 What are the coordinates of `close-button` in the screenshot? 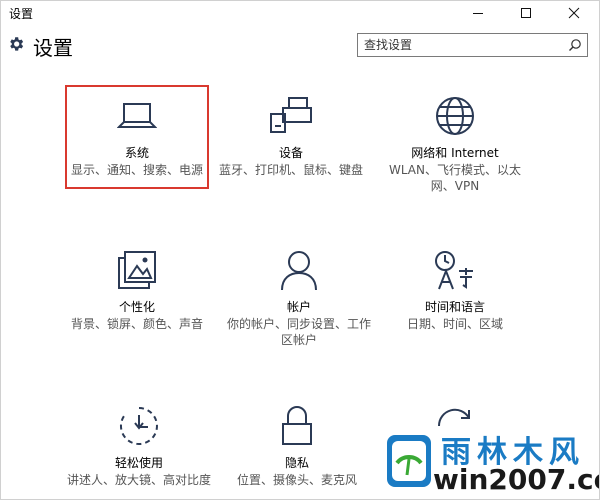 It's located at (574, 13).